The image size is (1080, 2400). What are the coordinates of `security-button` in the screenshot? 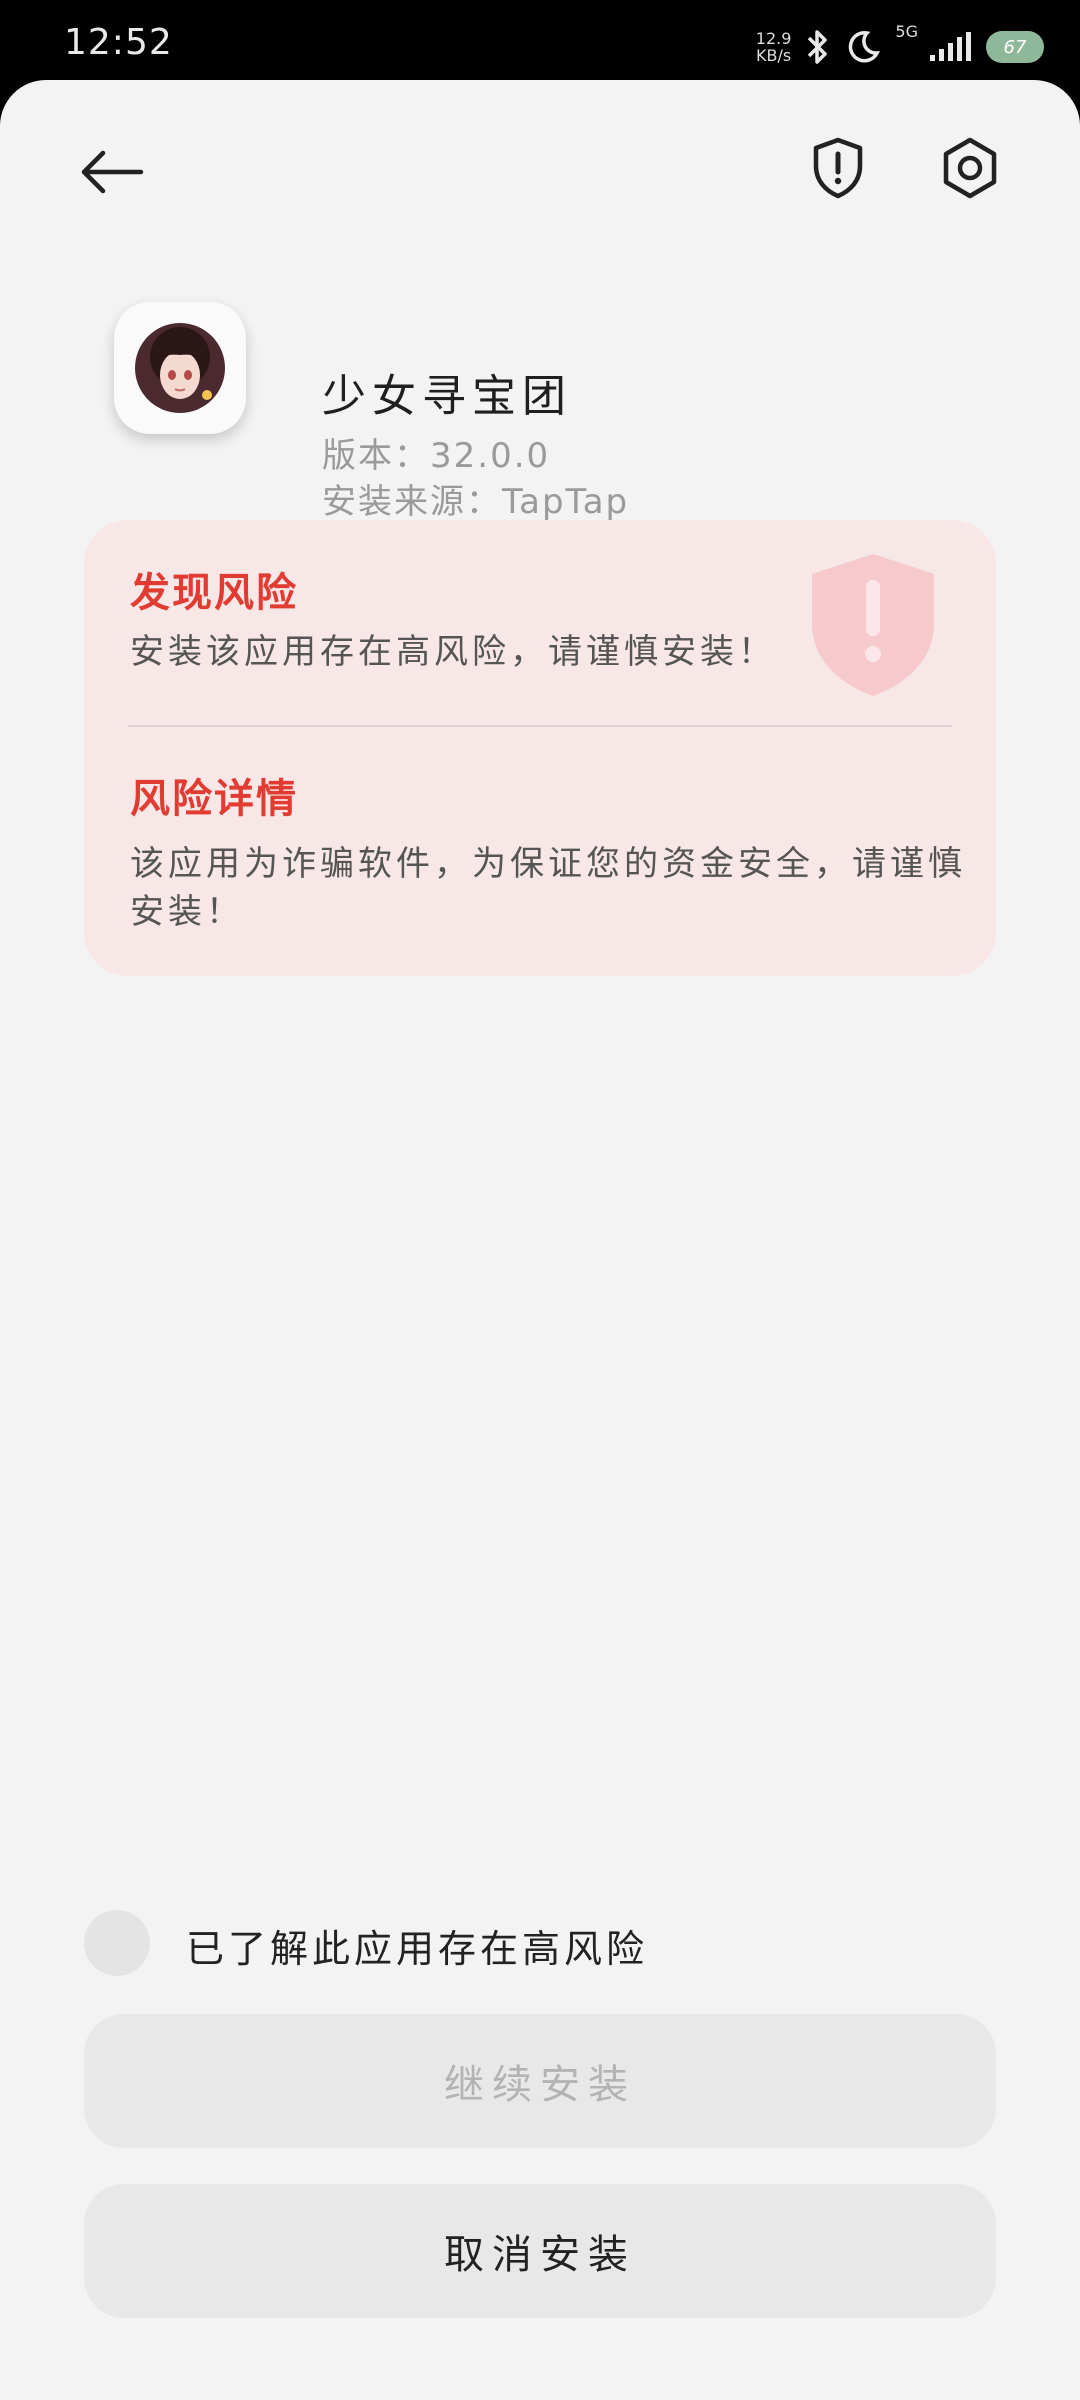 It's located at (838, 168).